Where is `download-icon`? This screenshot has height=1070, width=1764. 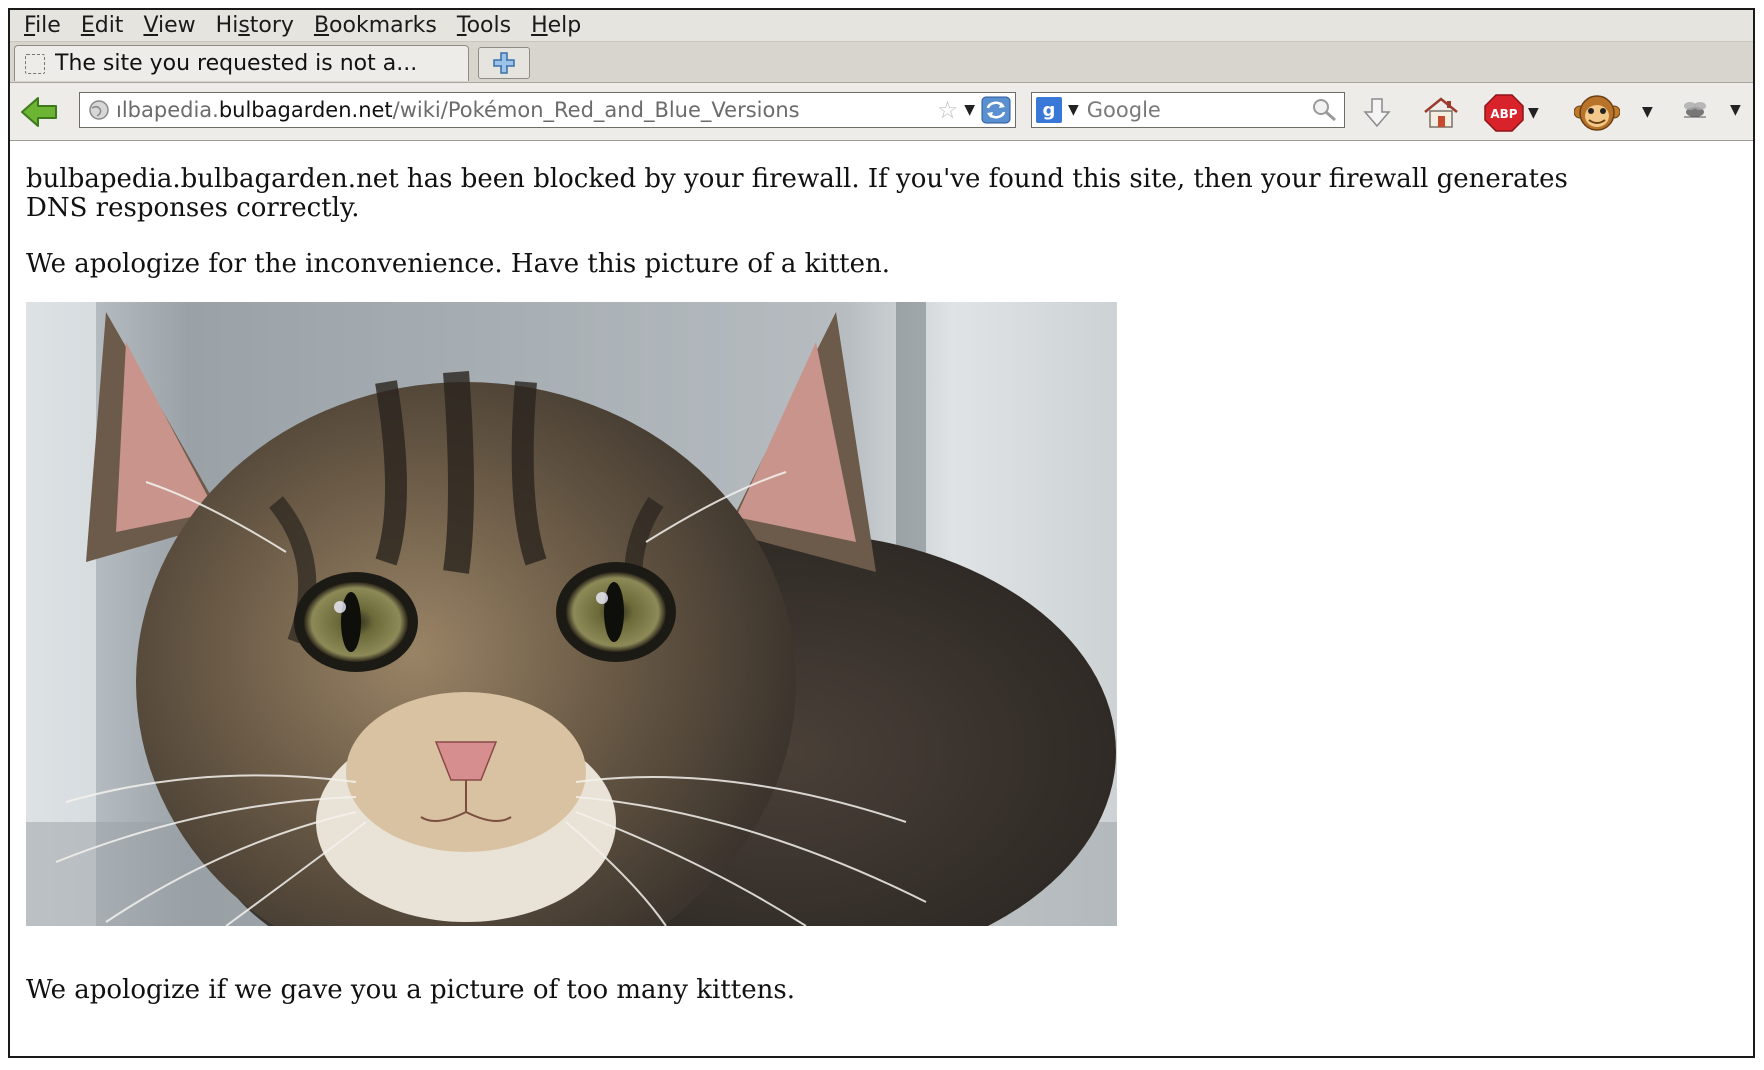
download-icon is located at coordinates (1377, 113).